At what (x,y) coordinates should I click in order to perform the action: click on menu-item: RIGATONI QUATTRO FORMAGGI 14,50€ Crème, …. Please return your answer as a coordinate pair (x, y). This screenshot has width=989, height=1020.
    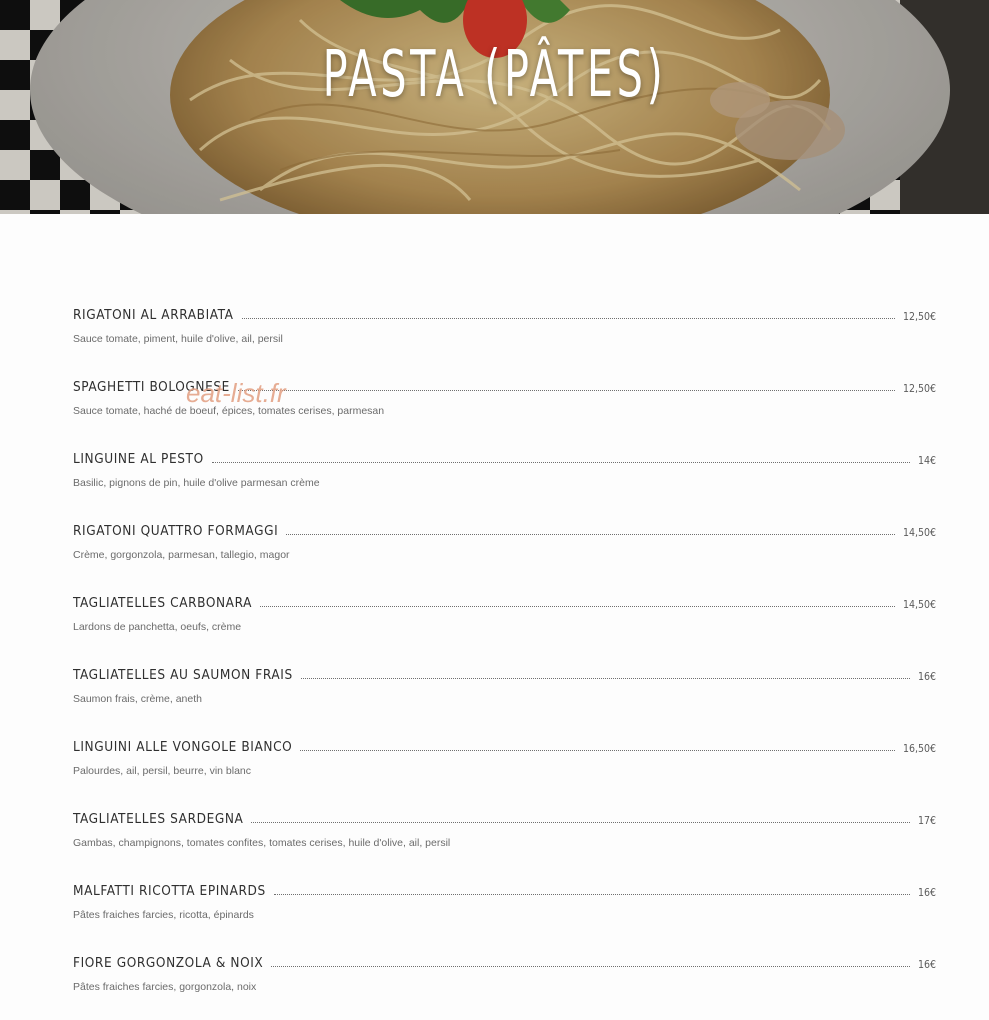
    Looking at the image, I should click on (504, 552).